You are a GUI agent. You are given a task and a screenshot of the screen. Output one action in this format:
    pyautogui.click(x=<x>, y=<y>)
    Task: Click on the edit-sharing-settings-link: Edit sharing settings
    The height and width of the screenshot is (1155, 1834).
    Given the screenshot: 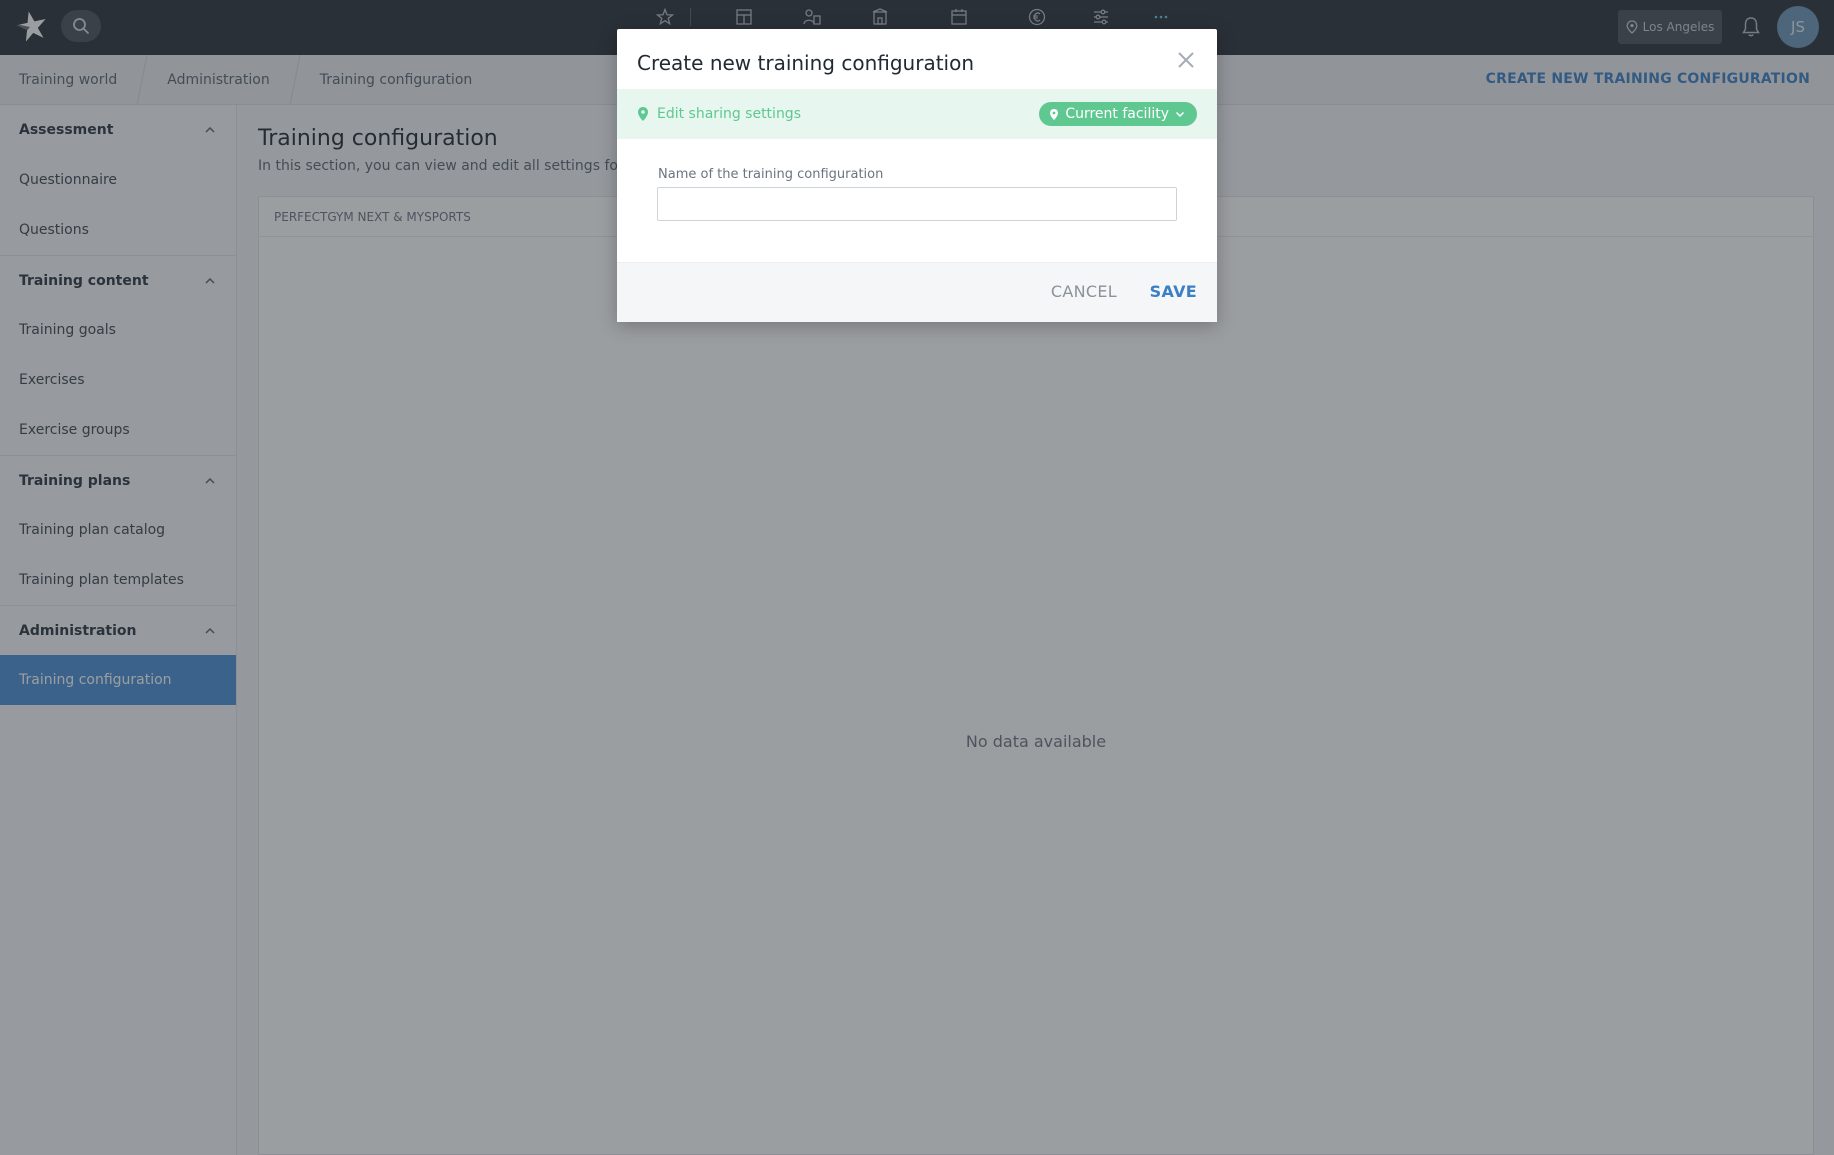 What is the action you would take?
    pyautogui.click(x=729, y=114)
    